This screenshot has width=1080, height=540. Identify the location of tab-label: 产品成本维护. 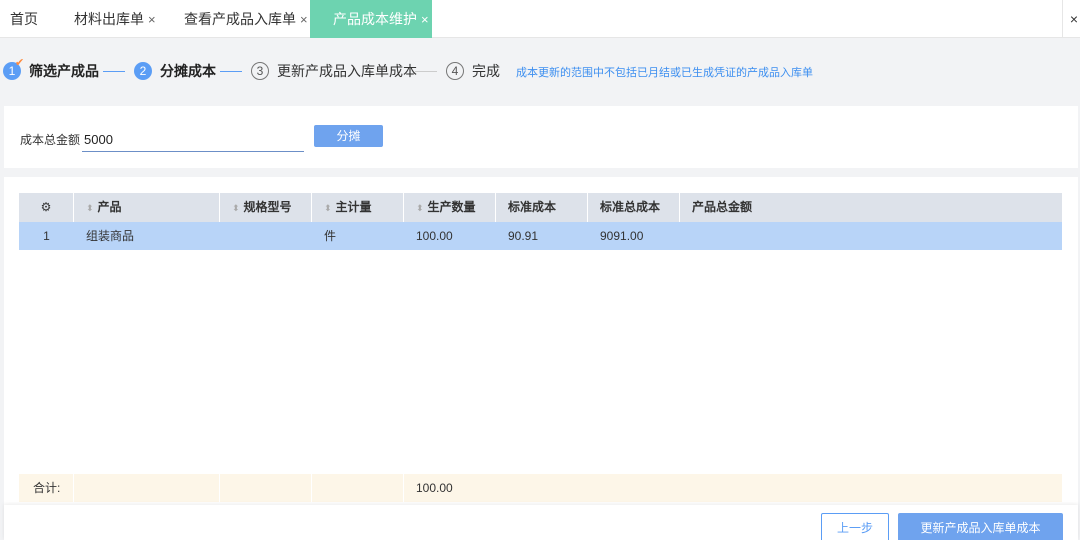
(375, 19).